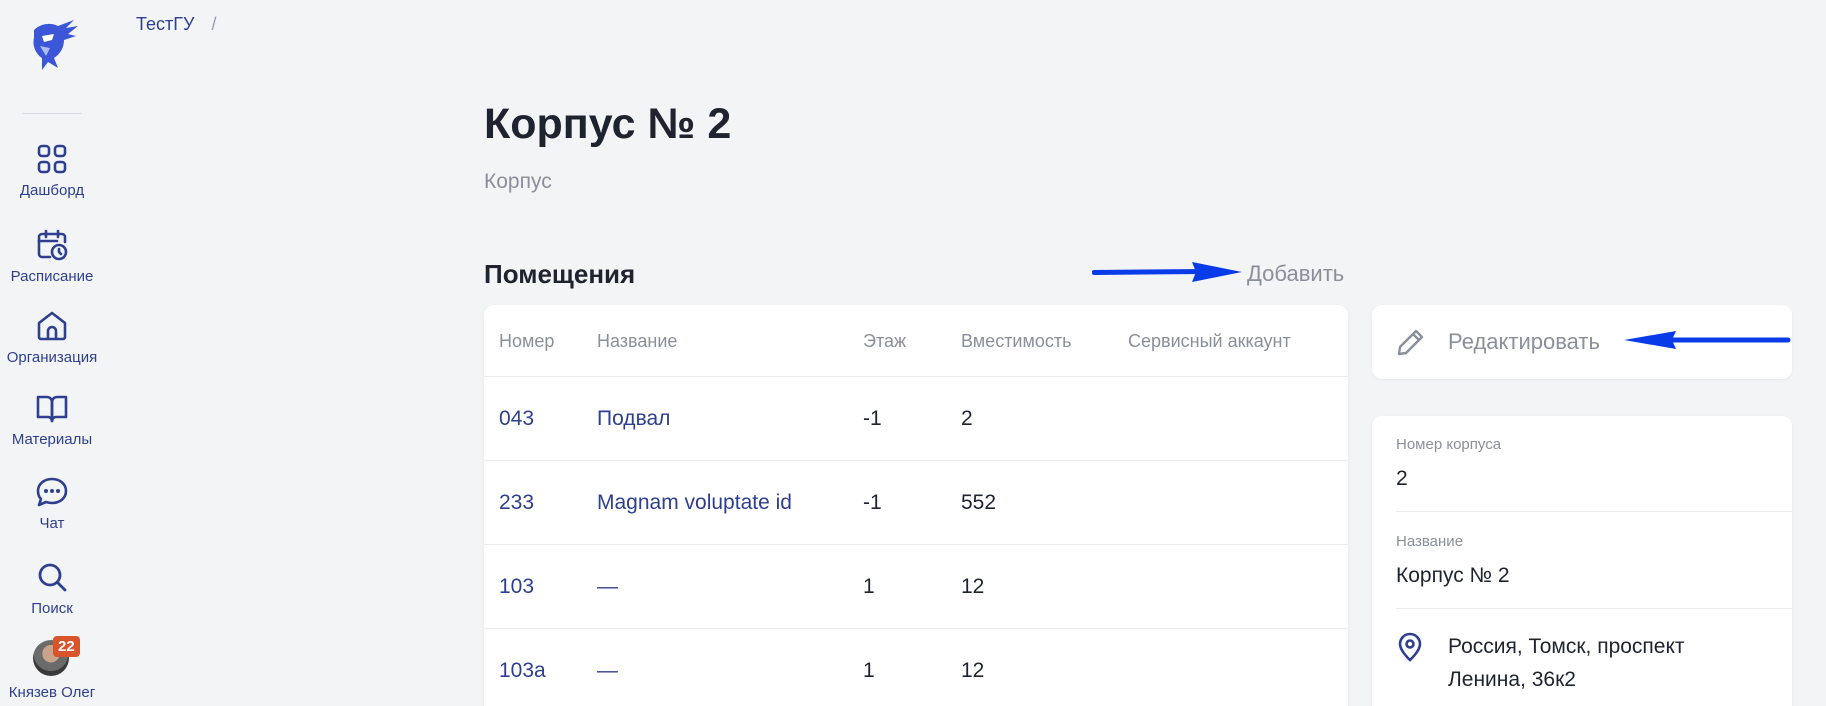 Image resolution: width=1826 pixels, height=706 pixels. I want to click on chat-icon, so click(52, 492).